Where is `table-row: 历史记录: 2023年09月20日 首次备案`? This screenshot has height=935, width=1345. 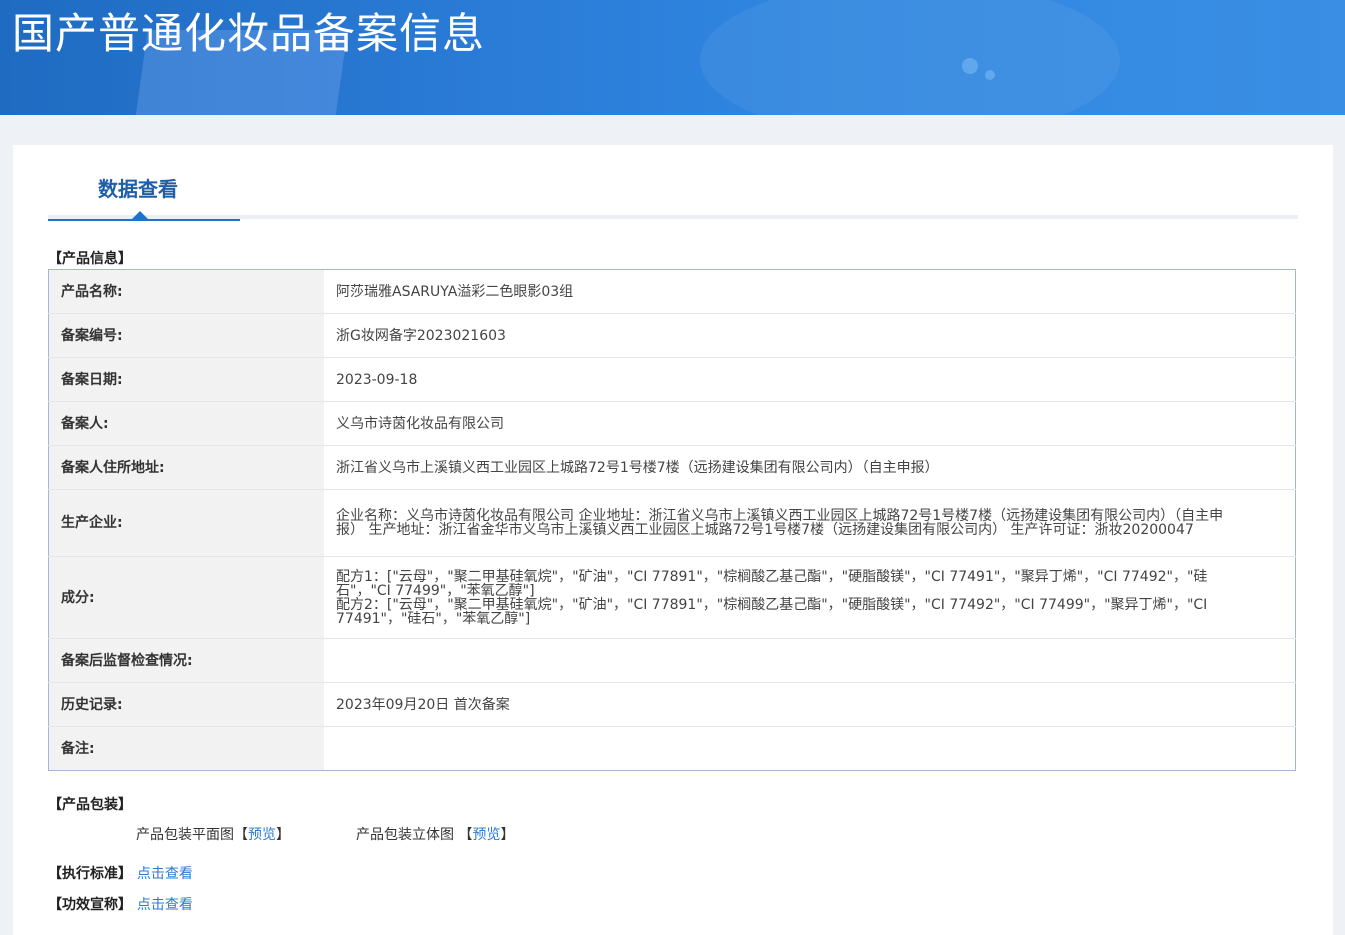 table-row: 历史记录: 2023年09月20日 首次备案 is located at coordinates (672, 704).